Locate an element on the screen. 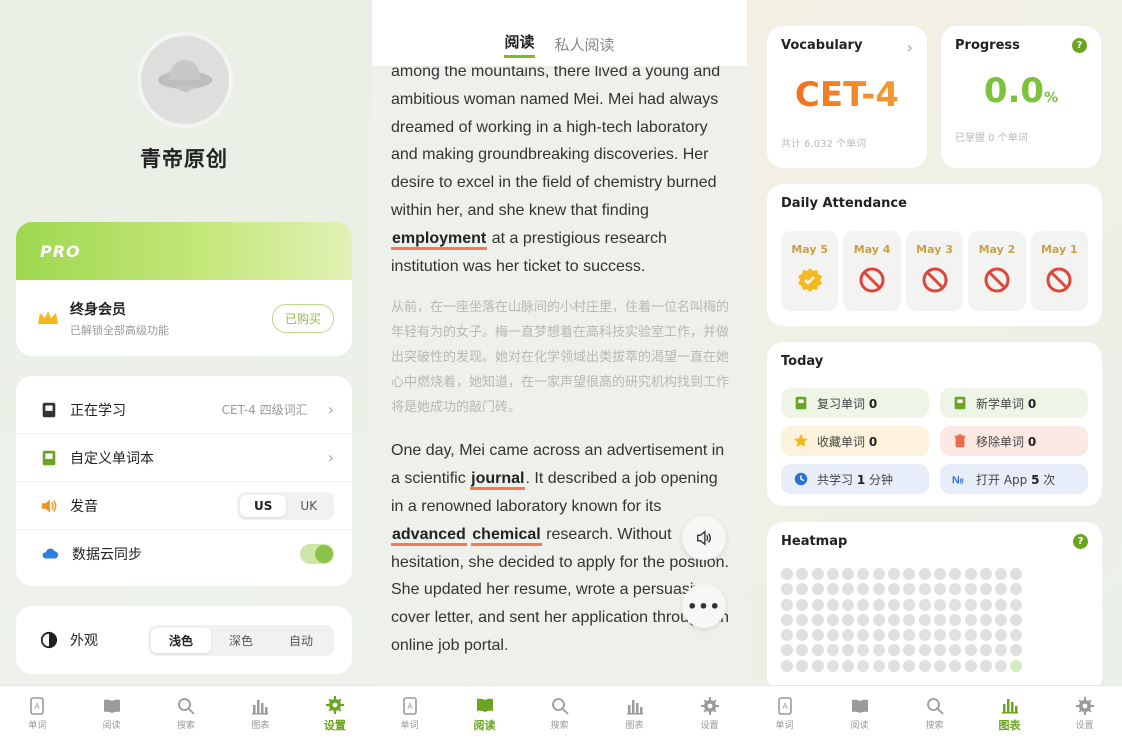 This screenshot has width=1122, height=741. avatar is located at coordinates (185, 80).